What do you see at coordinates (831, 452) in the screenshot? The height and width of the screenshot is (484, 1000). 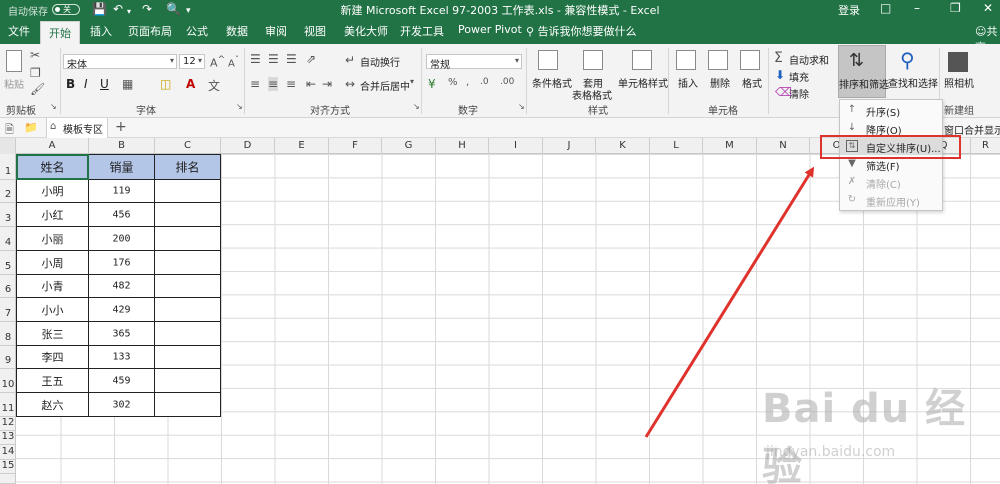 I see `watermark-url: jingyan.baidu.com` at bounding box center [831, 452].